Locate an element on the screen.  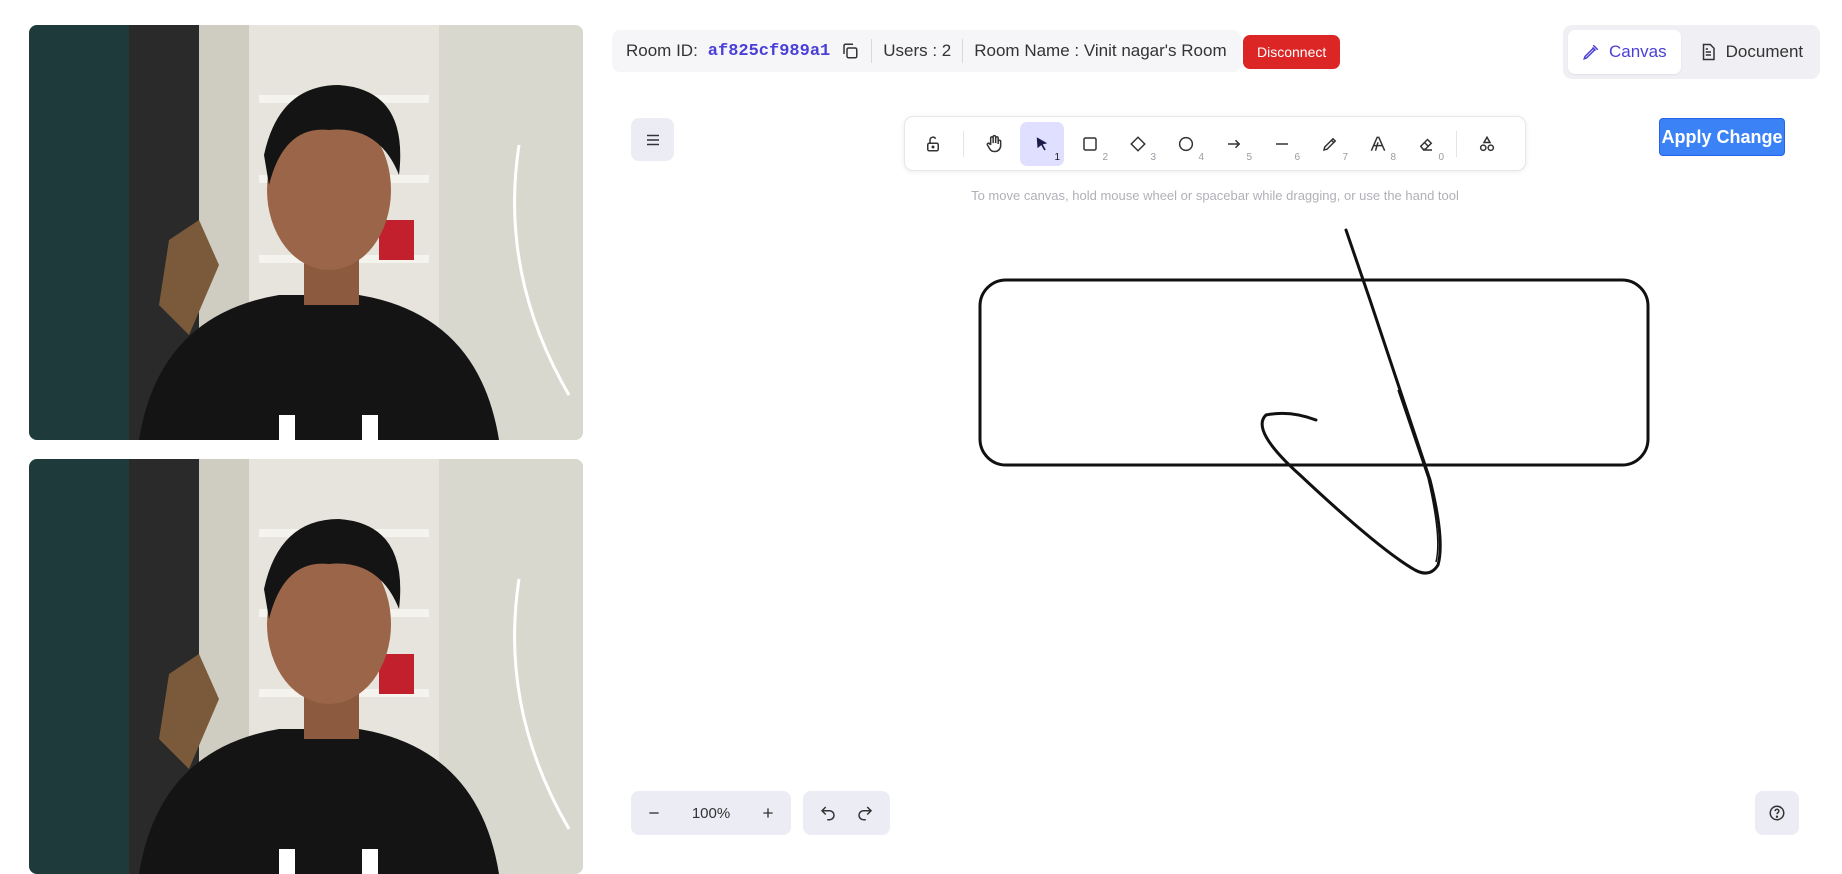
help-icon is located at coordinates (1777, 813).